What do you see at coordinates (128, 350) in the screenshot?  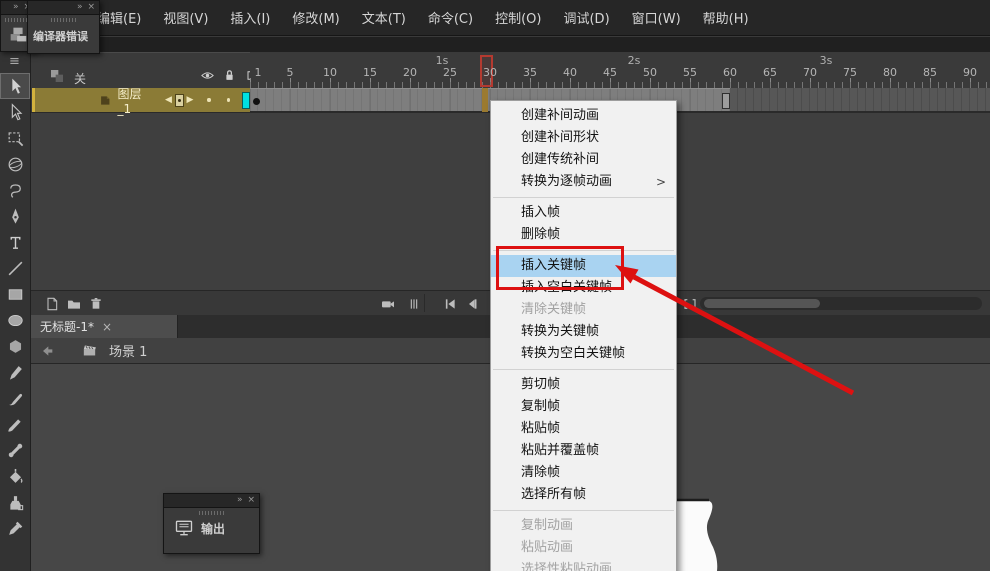 I see `scene-breadcrumb: 场景 1` at bounding box center [128, 350].